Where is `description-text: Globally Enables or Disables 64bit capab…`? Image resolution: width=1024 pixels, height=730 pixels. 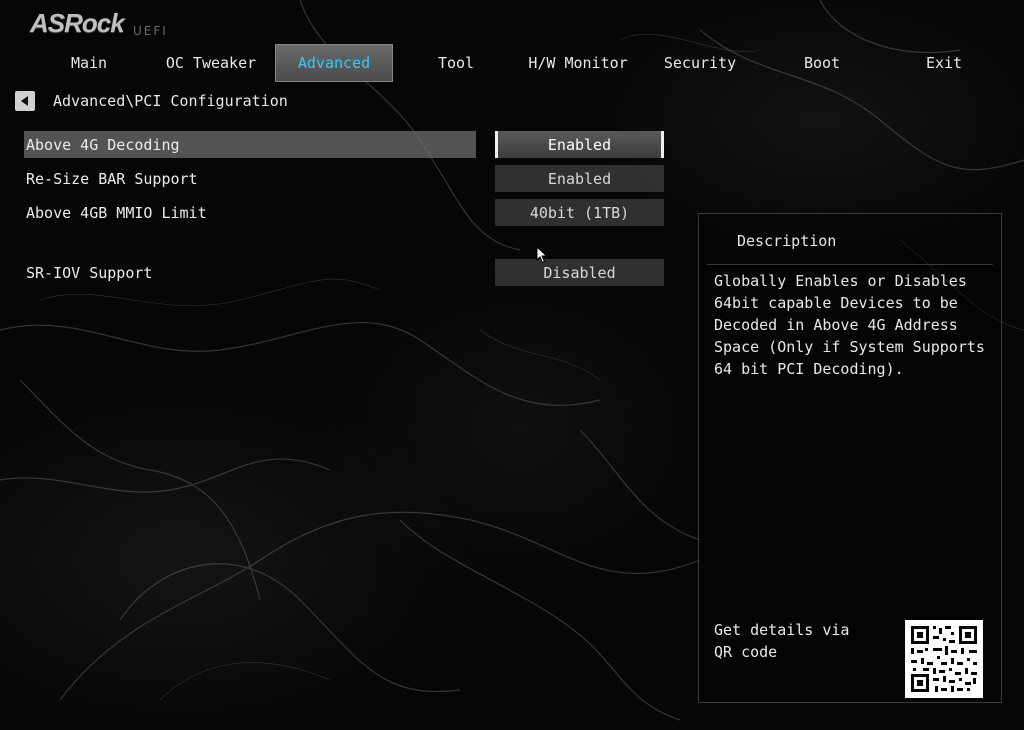 description-text: Globally Enables or Disables 64bit capab… is located at coordinates (849, 325).